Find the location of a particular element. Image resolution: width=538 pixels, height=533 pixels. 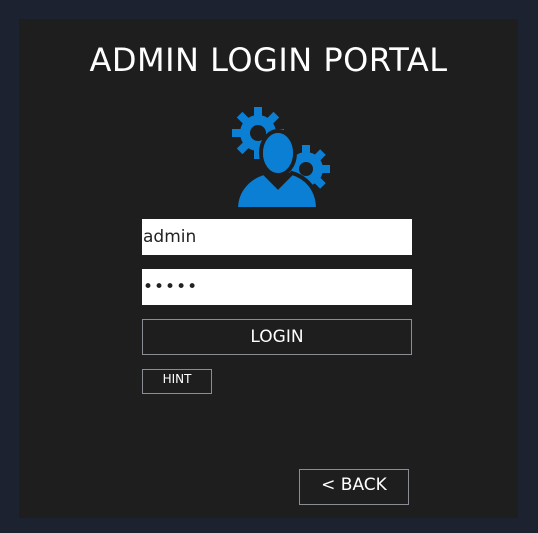

login-button: LOGIN is located at coordinates (277, 337).